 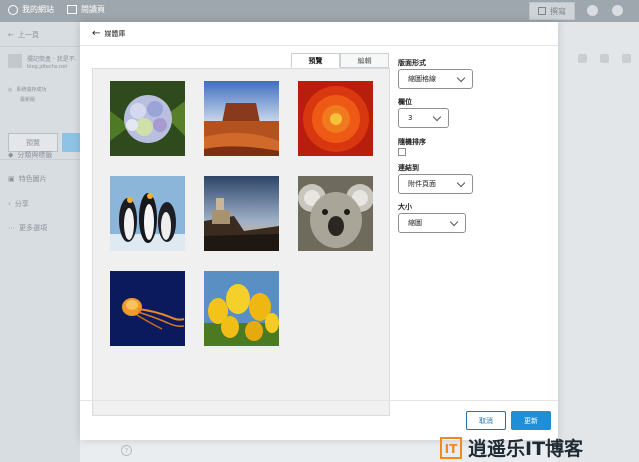 What do you see at coordinates (531, 420) in the screenshot?
I see `update-button: 更新` at bounding box center [531, 420].